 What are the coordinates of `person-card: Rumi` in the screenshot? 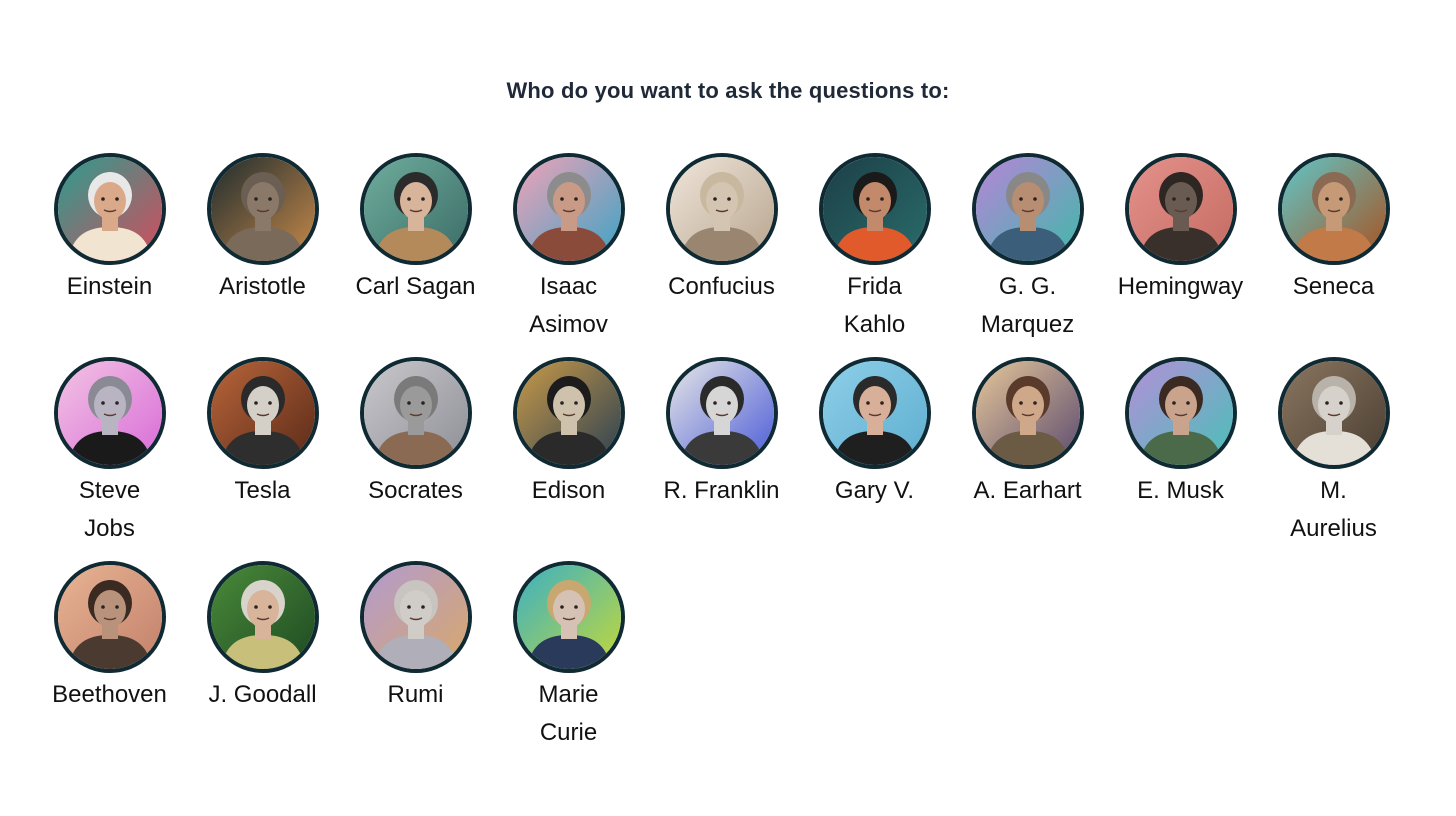 It's located at (415, 663).